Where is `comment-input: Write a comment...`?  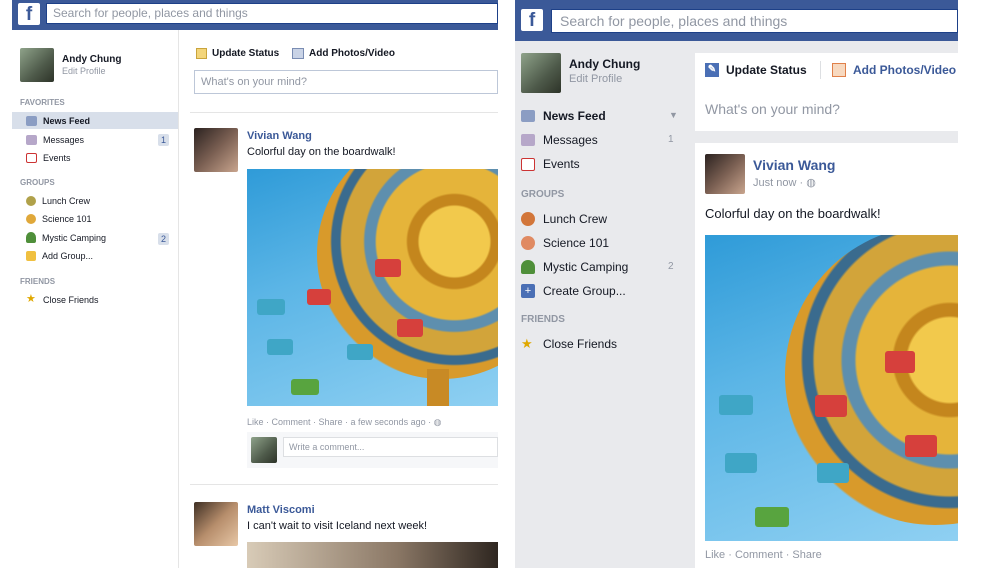
comment-input: Write a comment... is located at coordinates (390, 447).